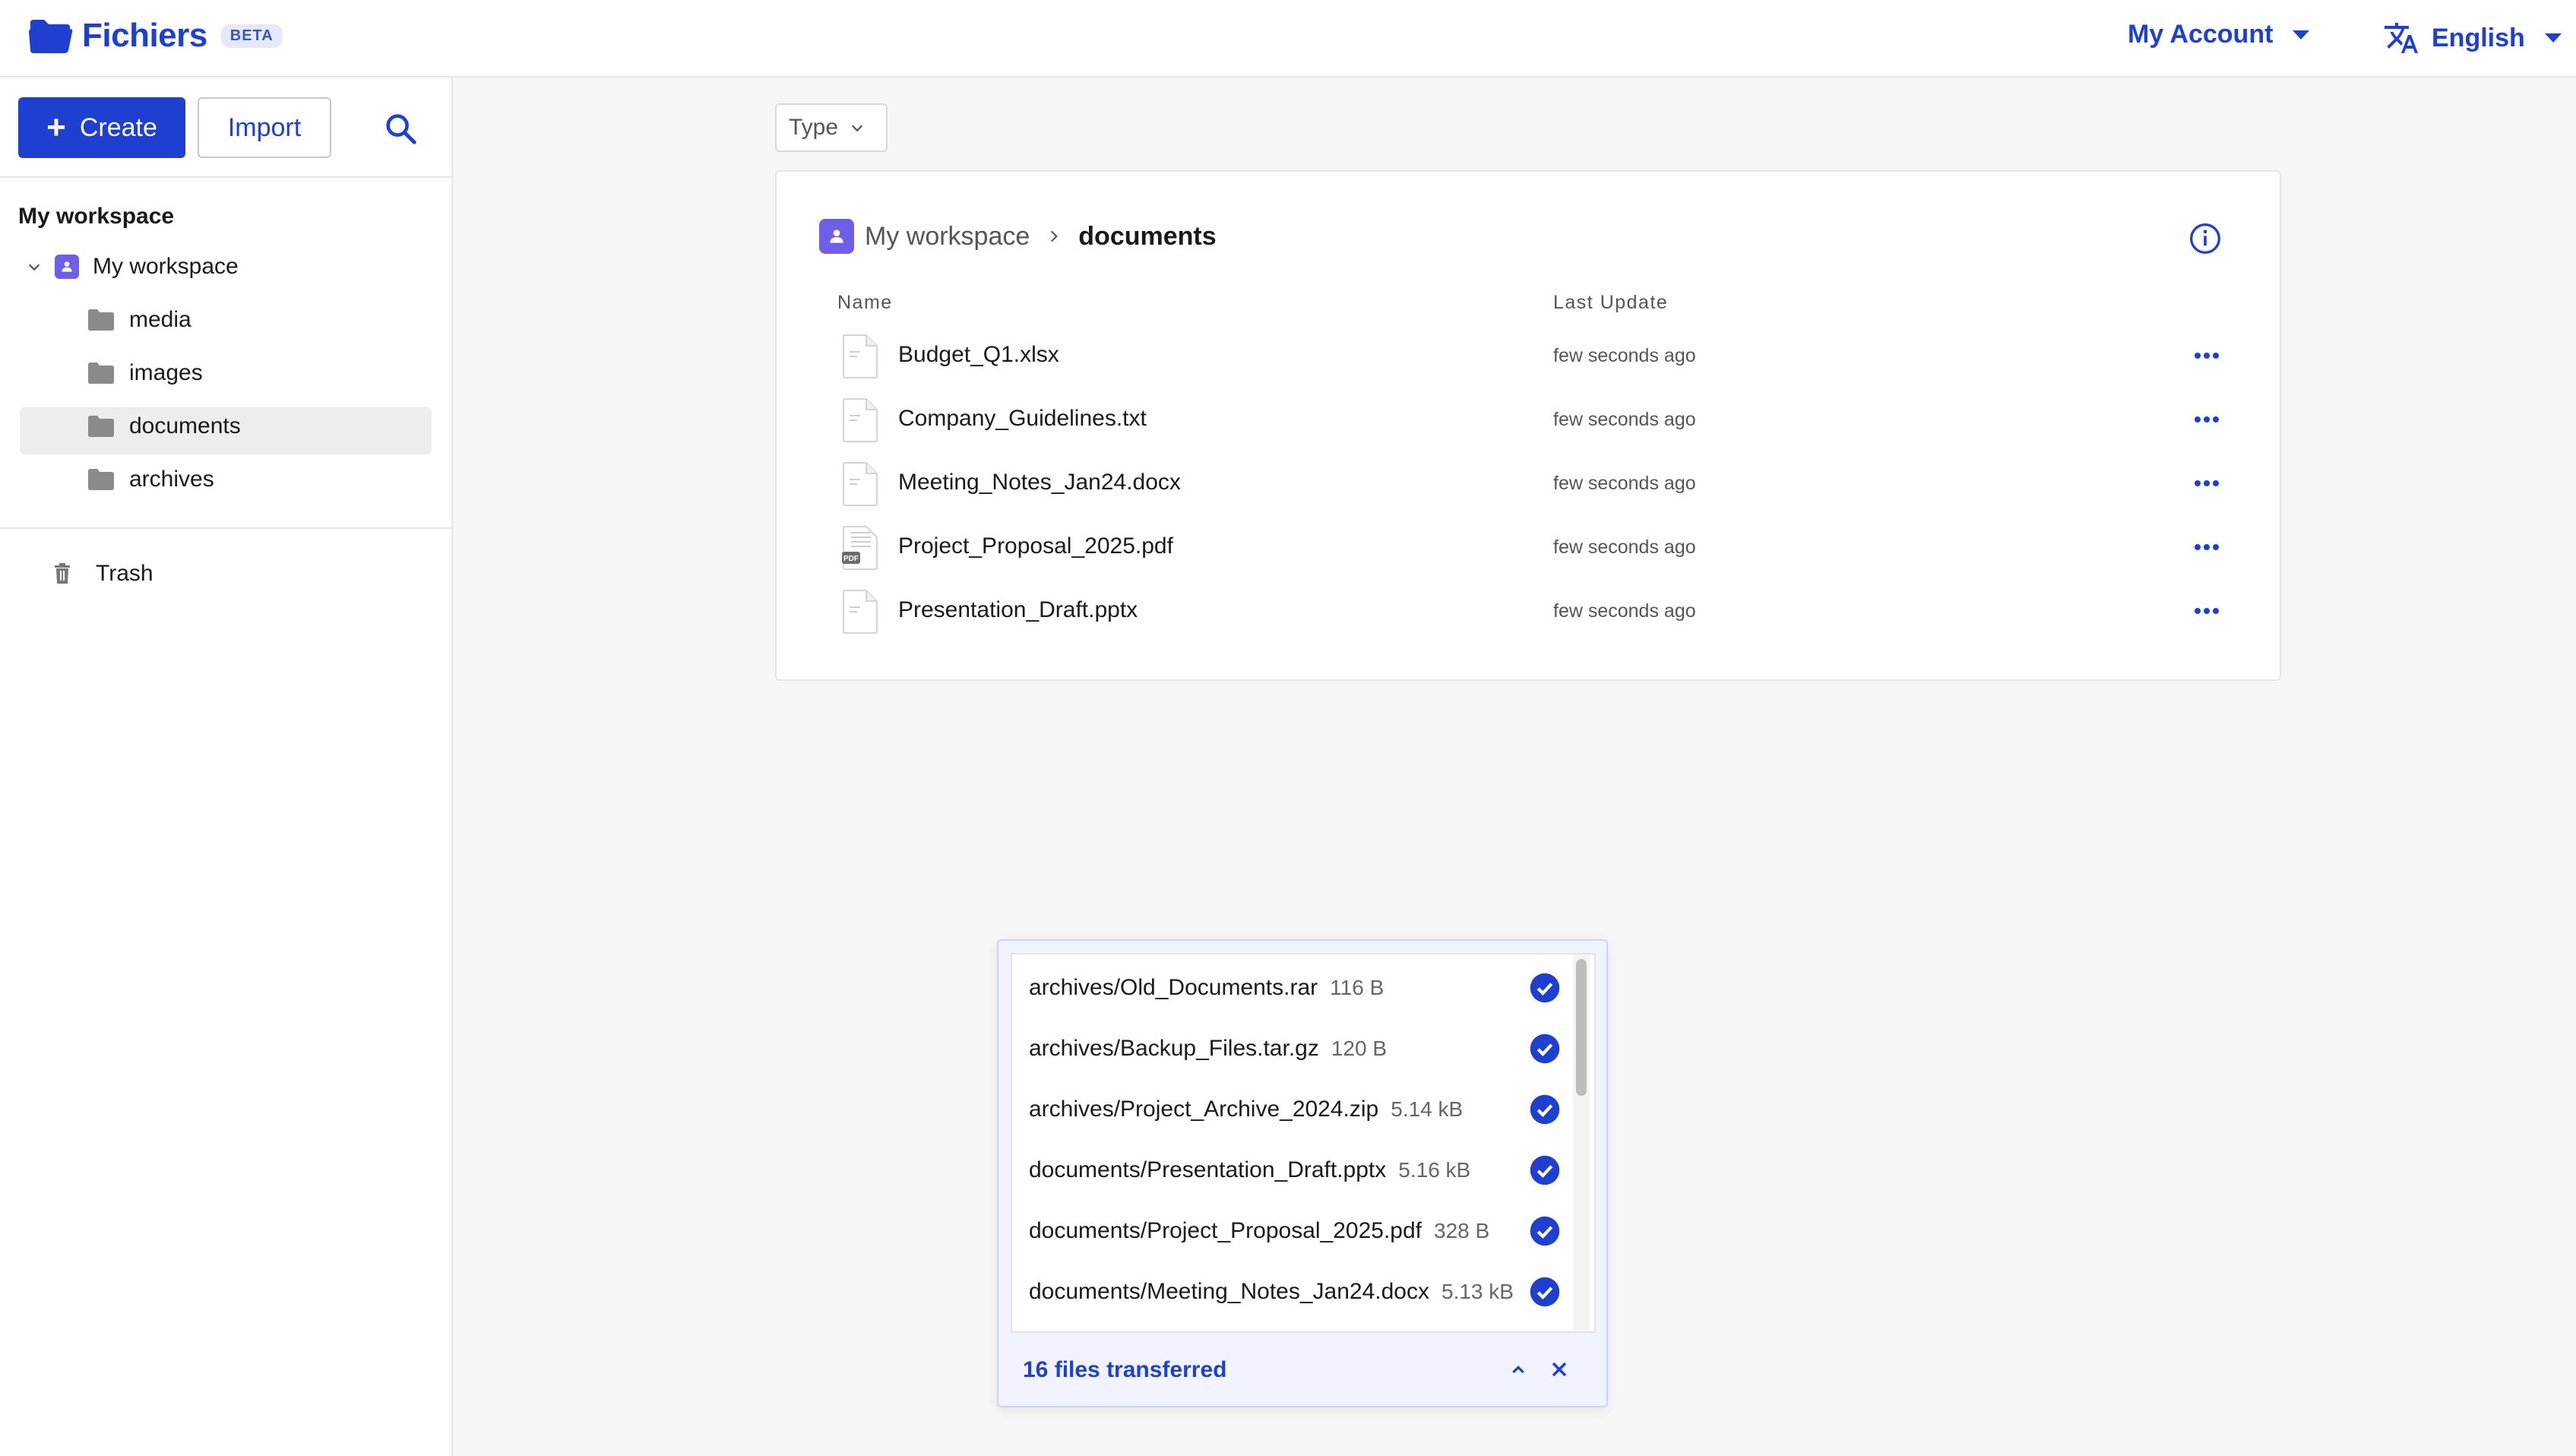  I want to click on account-menu: My Account, so click(2219, 34).